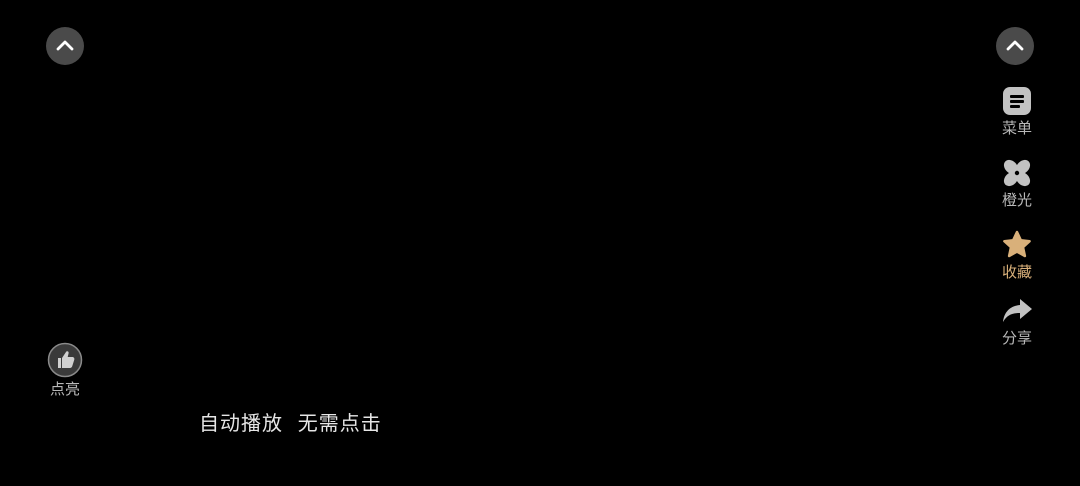  I want to click on sidebar-item-label: 橙光, so click(1016, 200).